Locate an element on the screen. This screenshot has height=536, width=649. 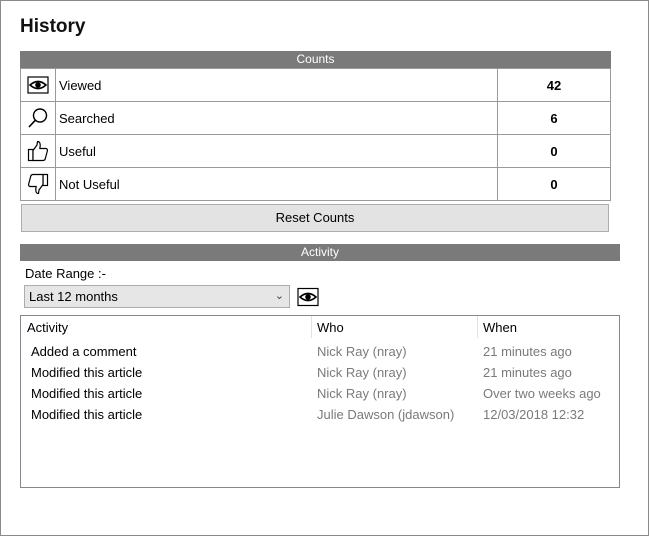
column-header-who: Who is located at coordinates (394, 327).